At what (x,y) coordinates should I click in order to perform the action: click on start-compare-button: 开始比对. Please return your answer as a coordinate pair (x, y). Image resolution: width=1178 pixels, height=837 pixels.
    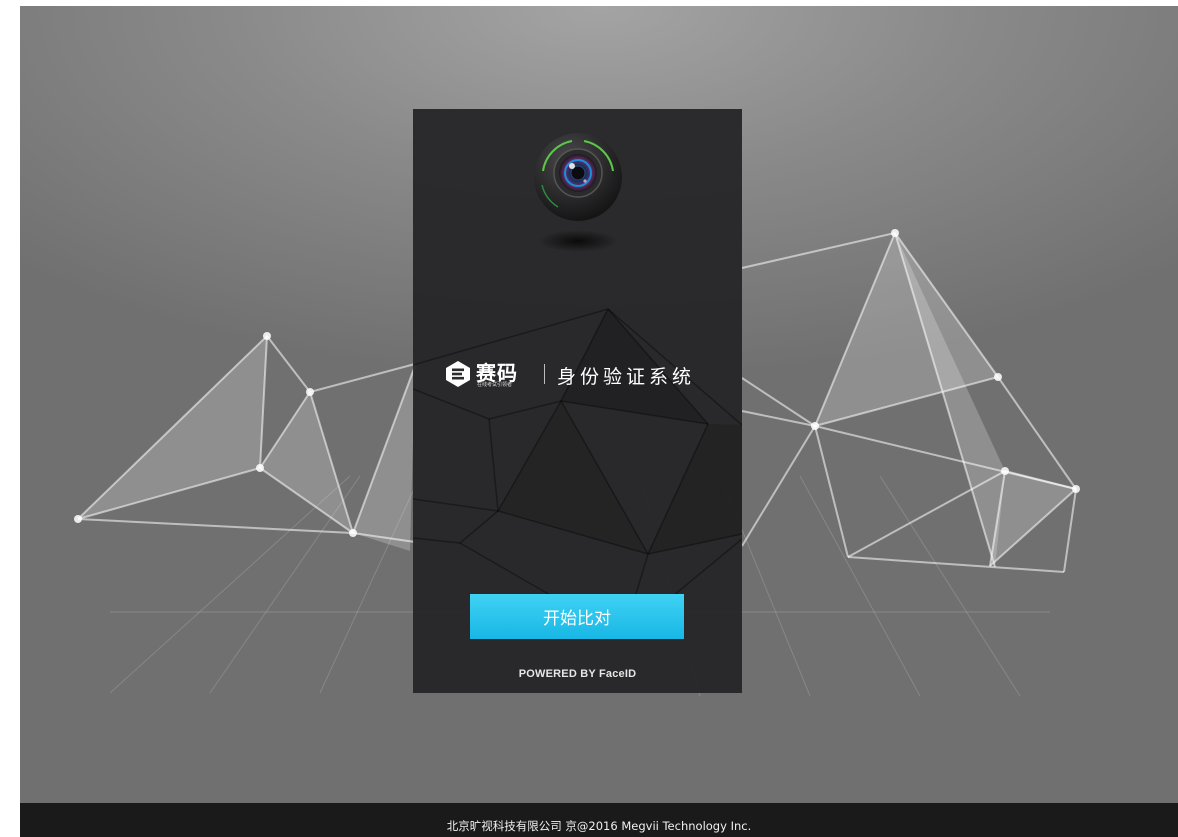
    Looking at the image, I should click on (577, 616).